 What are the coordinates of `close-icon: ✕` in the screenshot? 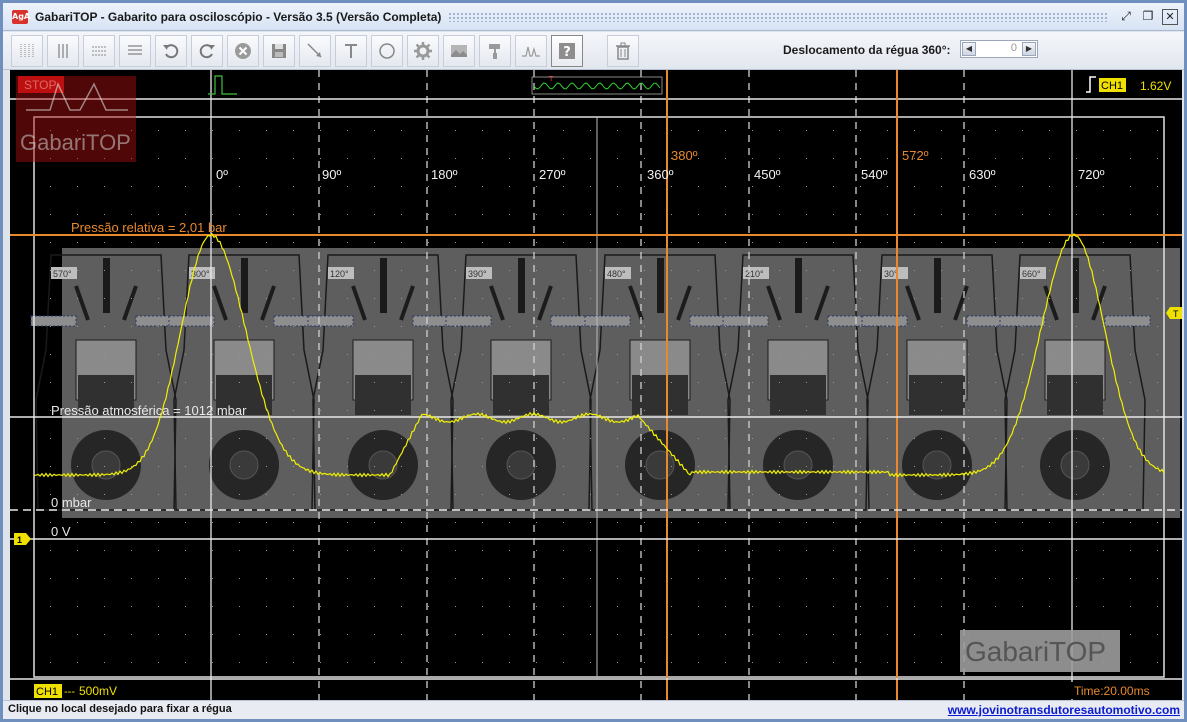 It's located at (1170, 17).